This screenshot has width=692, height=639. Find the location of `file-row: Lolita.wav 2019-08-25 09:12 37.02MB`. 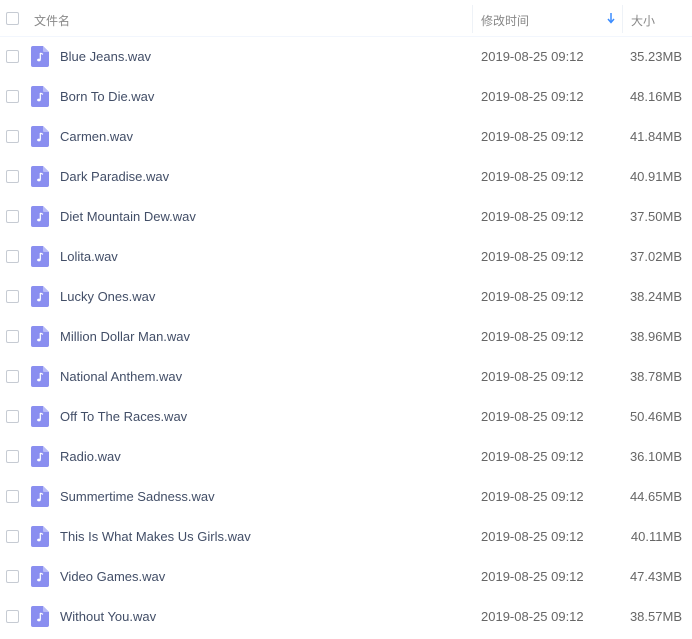

file-row: Lolita.wav 2019-08-25 09:12 37.02MB is located at coordinates (346, 257).